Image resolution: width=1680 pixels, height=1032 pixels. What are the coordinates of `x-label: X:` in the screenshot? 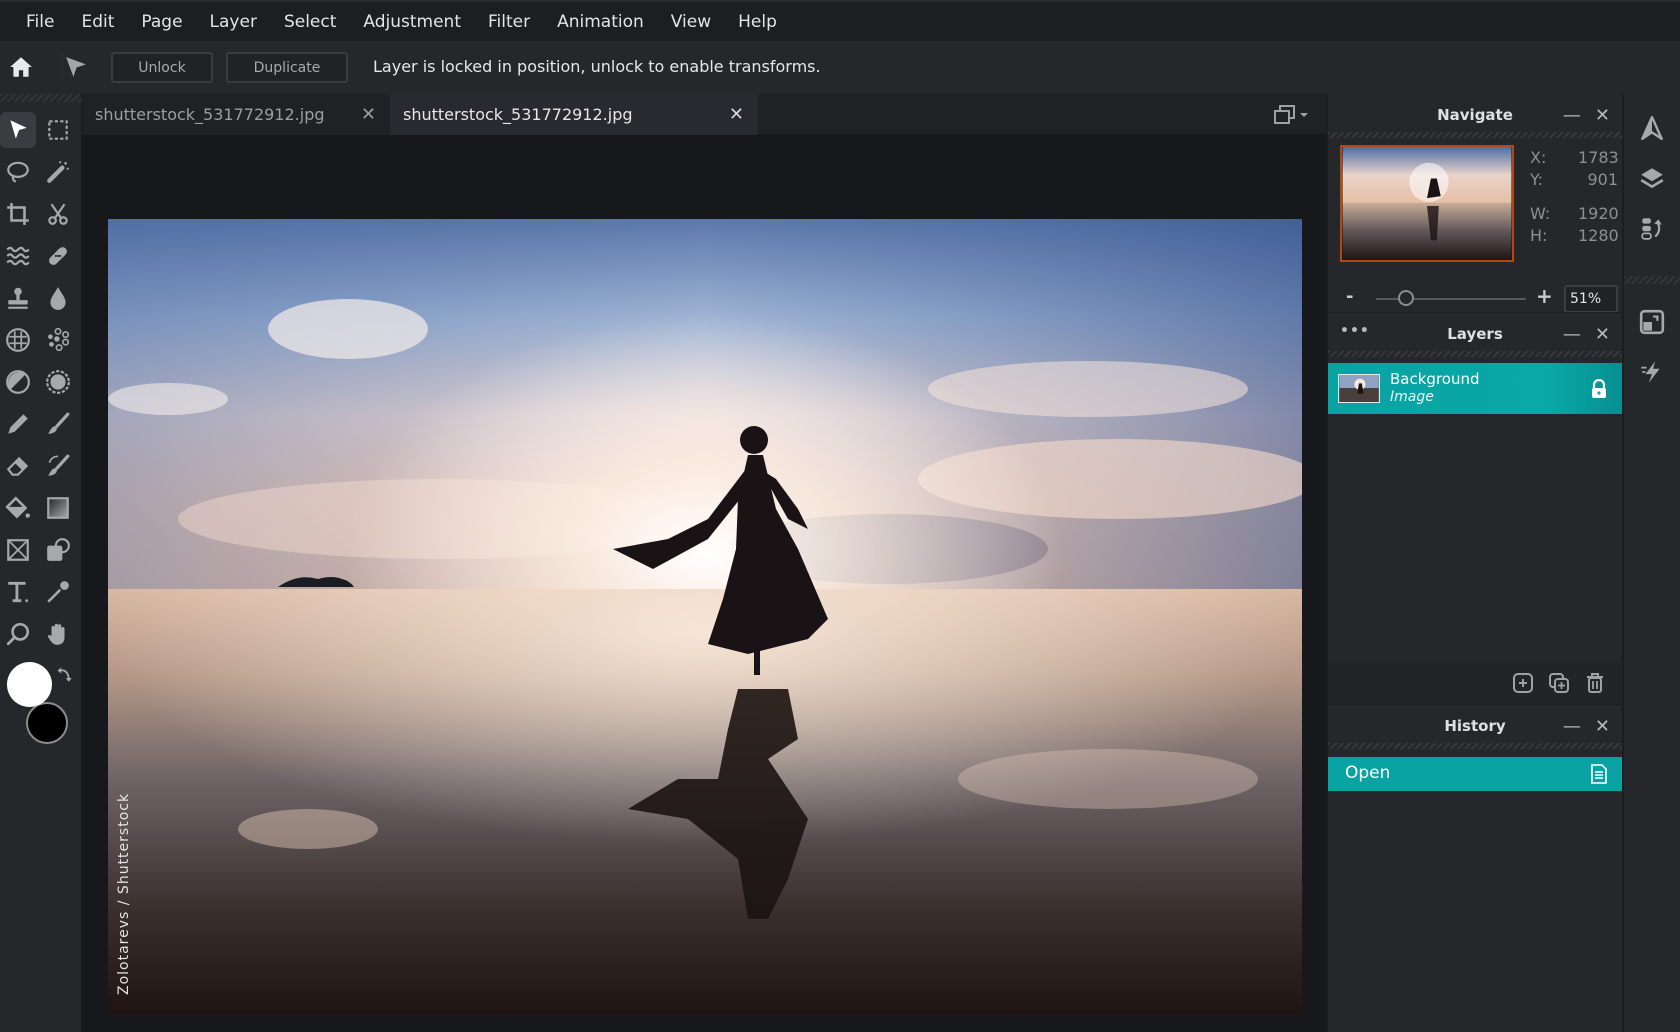 It's located at (1538, 157).